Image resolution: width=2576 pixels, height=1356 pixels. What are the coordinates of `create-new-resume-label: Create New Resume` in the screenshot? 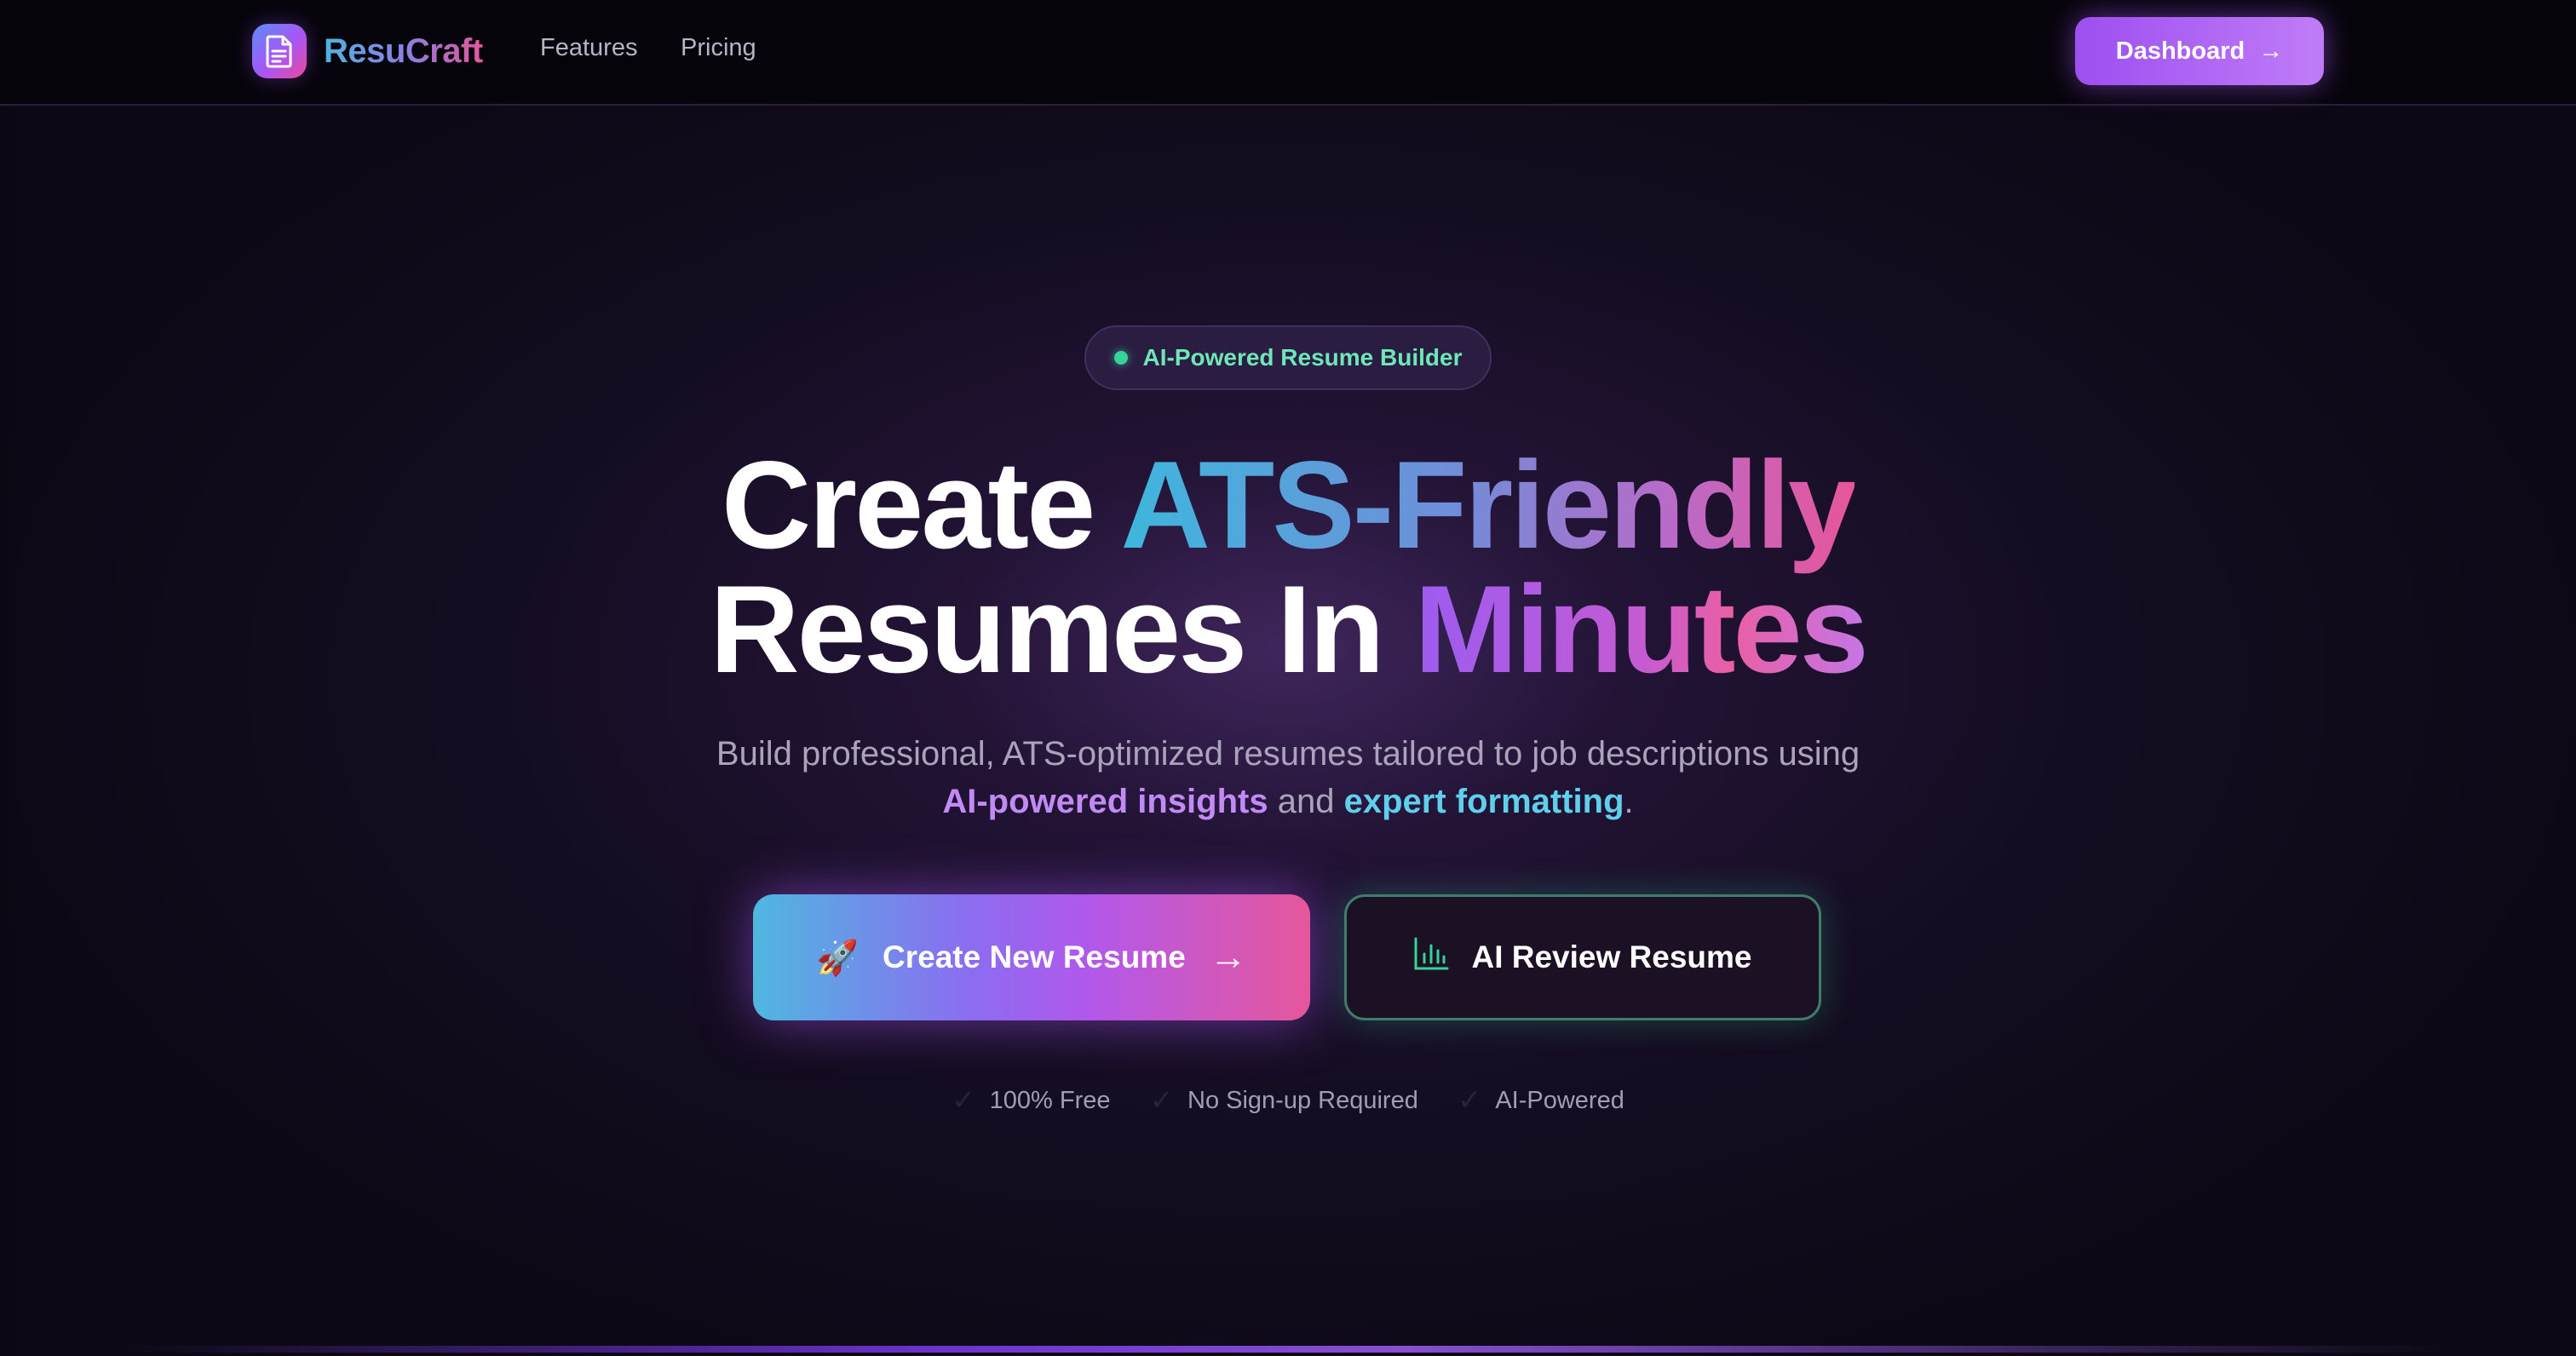 It's located at (1034, 956).